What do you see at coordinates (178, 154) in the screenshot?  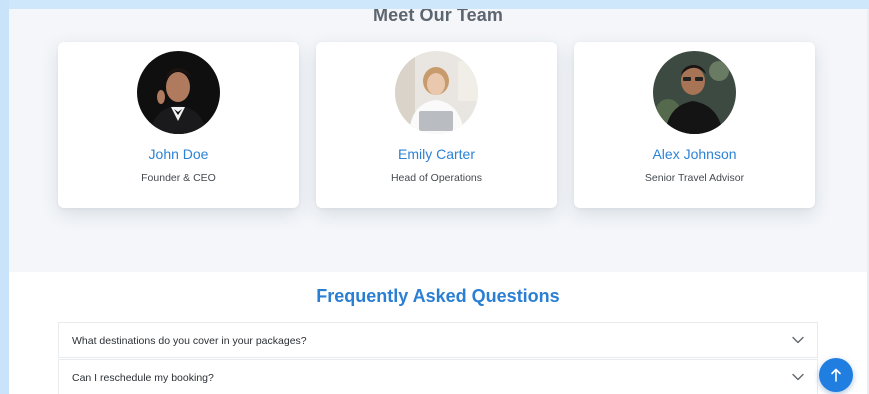 I see `member-name: John Doe` at bounding box center [178, 154].